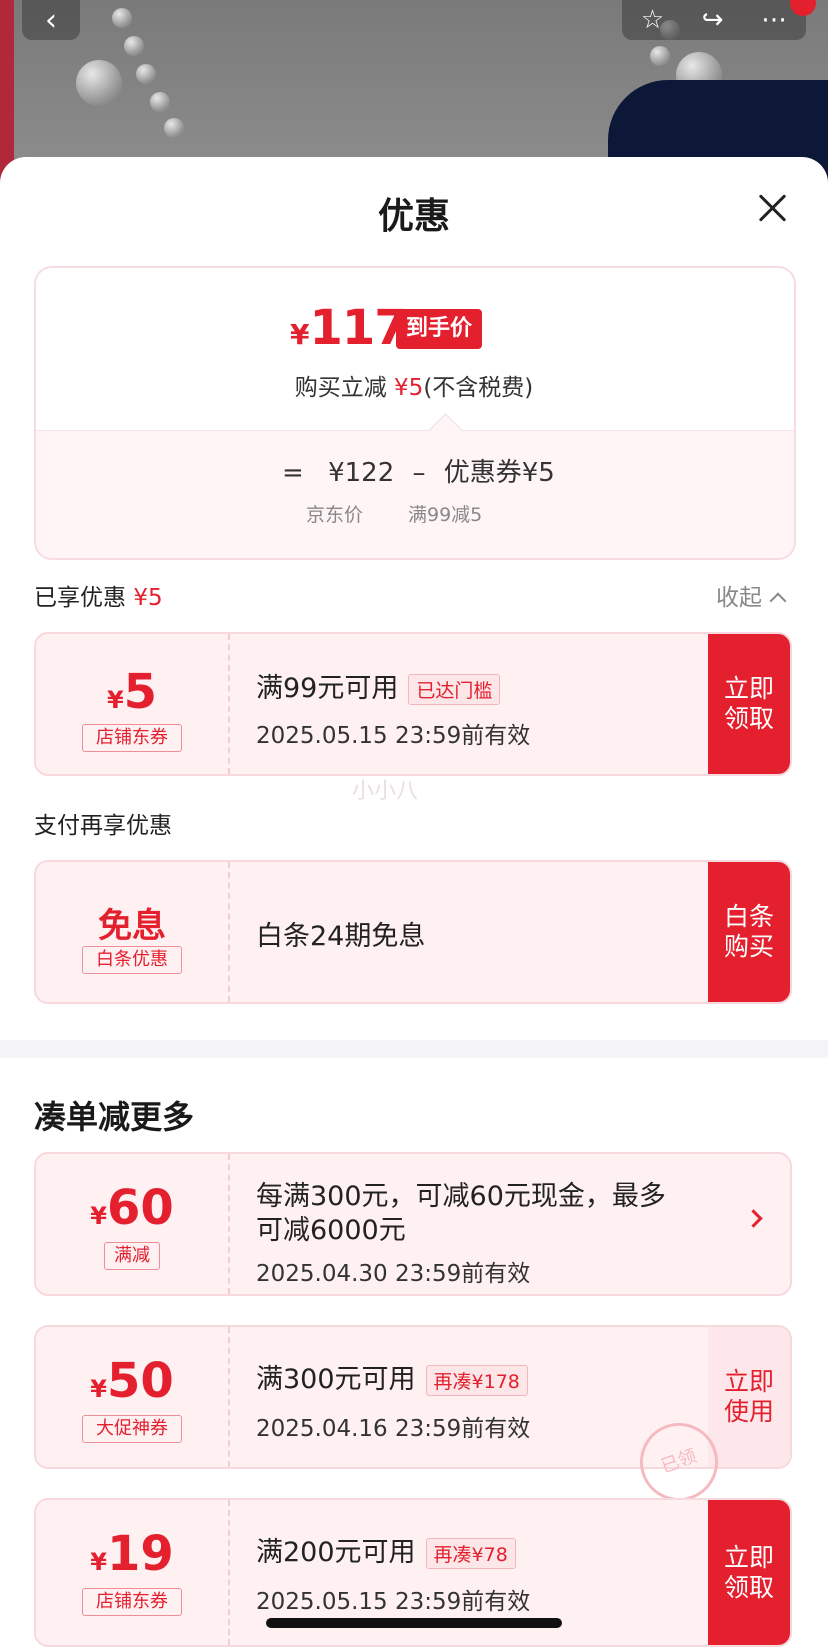 The width and height of the screenshot is (828, 1647). I want to click on enjoyed-label: 已享优惠, so click(80, 598).